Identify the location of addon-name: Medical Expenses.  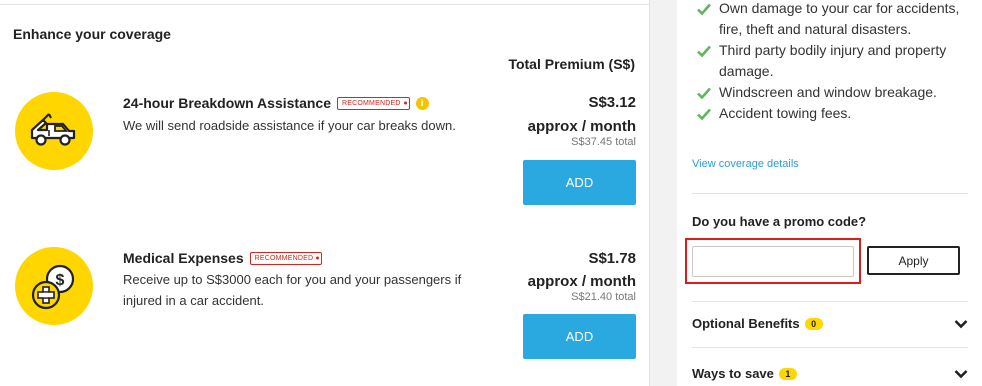
(183, 258).